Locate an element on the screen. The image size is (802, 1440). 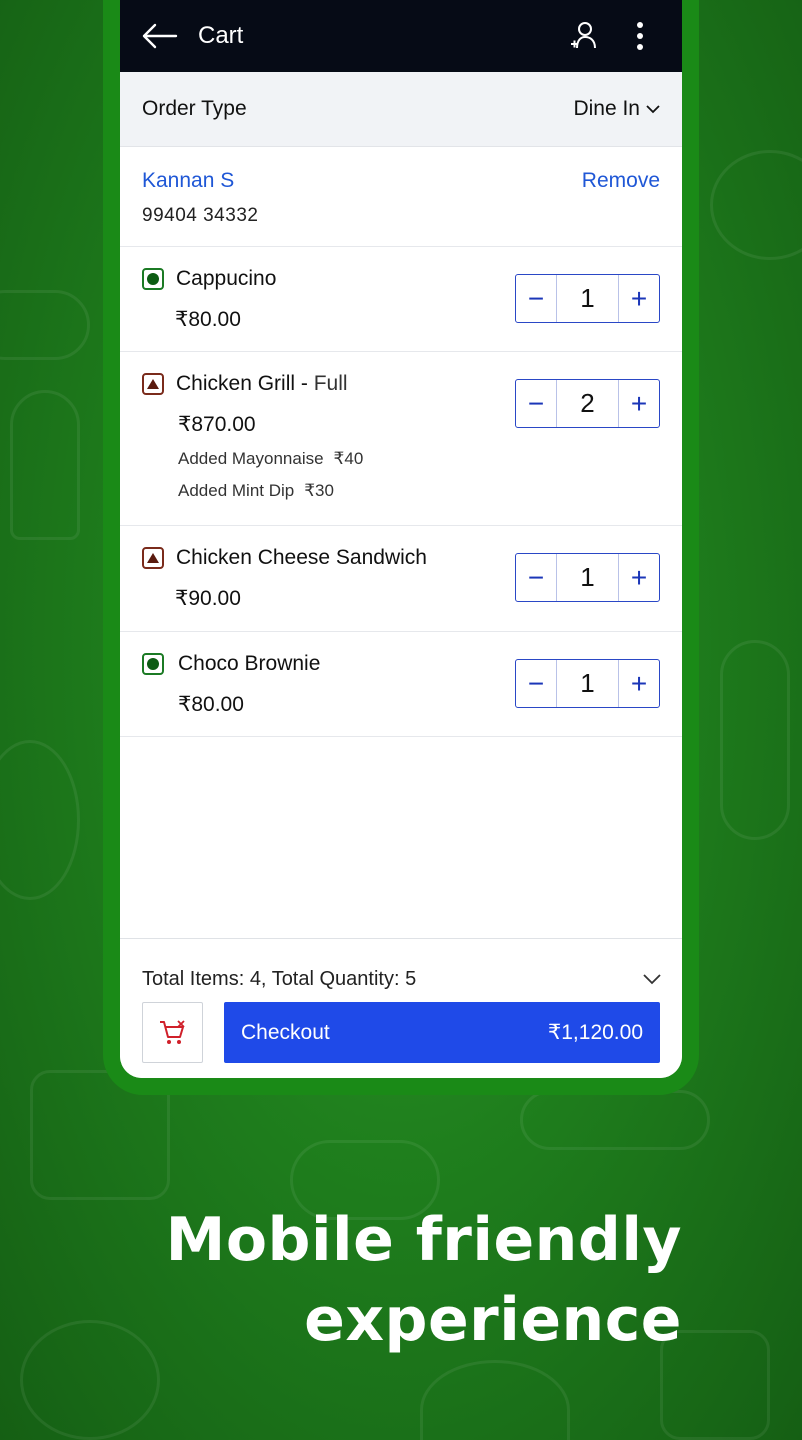
order-type-row: Order Type Dine In is located at coordinates (401, 109).